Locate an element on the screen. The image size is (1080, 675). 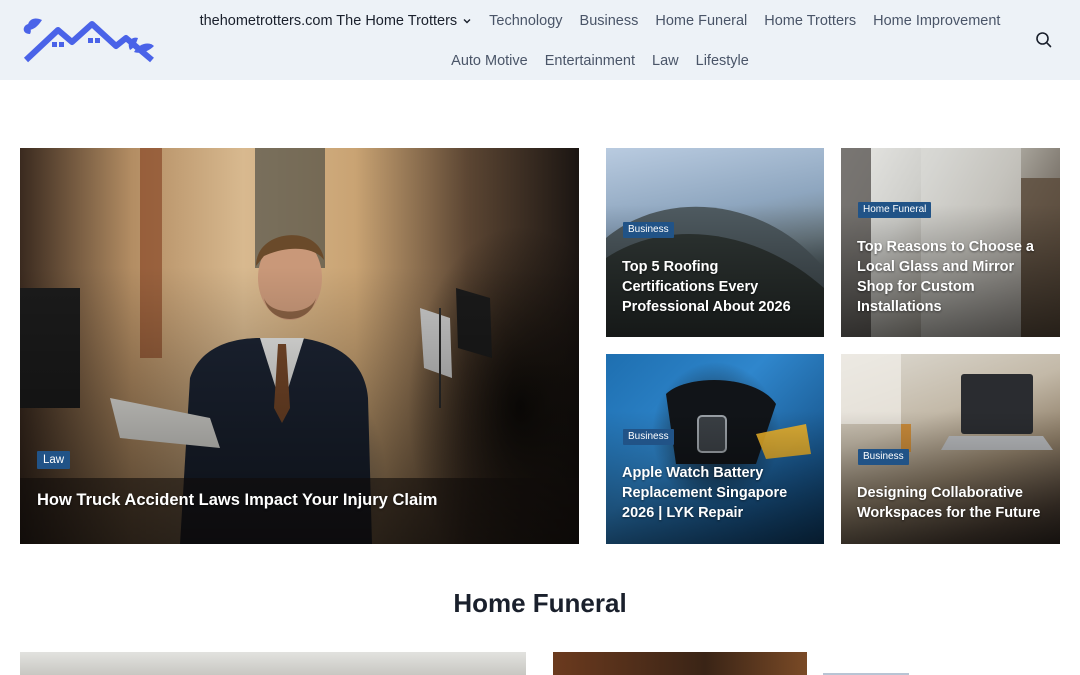
site-logo is located at coordinates (89, 38).